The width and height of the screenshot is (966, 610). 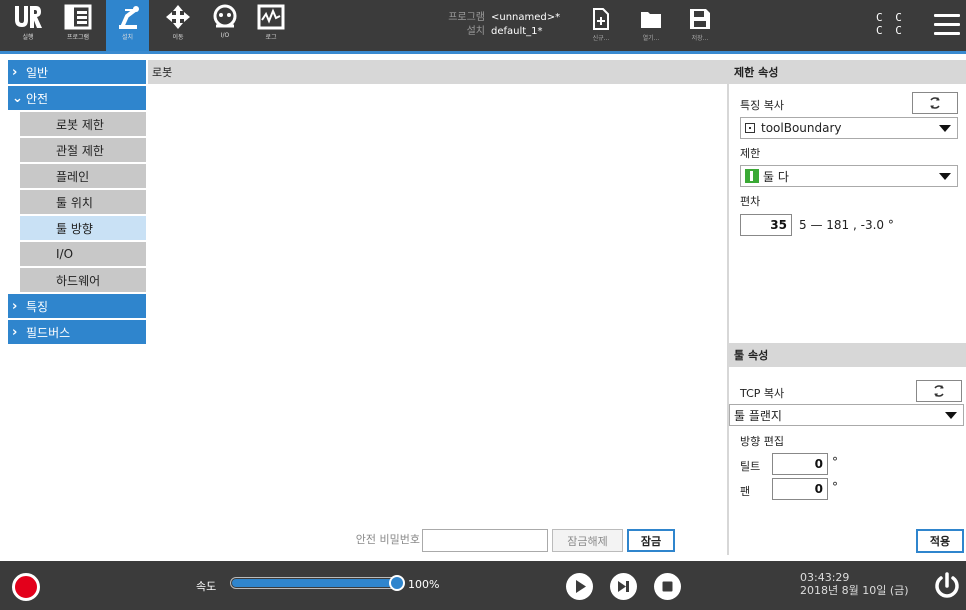 What do you see at coordinates (74, 202) in the screenshot?
I see `sidebar-item-label: 툴 위치` at bounding box center [74, 202].